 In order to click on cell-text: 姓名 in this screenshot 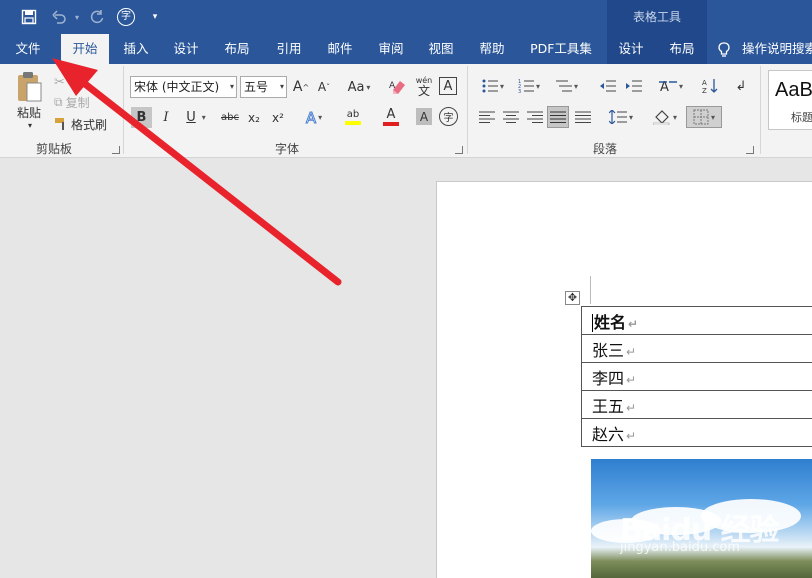, I will do `click(610, 322)`.